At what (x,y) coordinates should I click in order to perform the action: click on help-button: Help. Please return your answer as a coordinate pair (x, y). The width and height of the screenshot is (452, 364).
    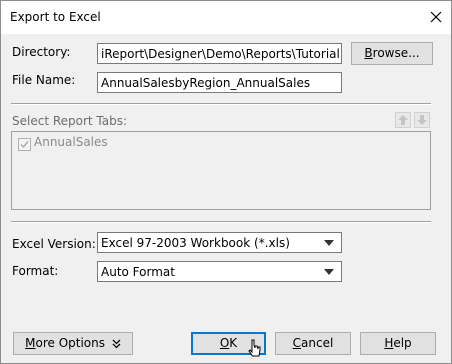
    Looking at the image, I should click on (398, 343).